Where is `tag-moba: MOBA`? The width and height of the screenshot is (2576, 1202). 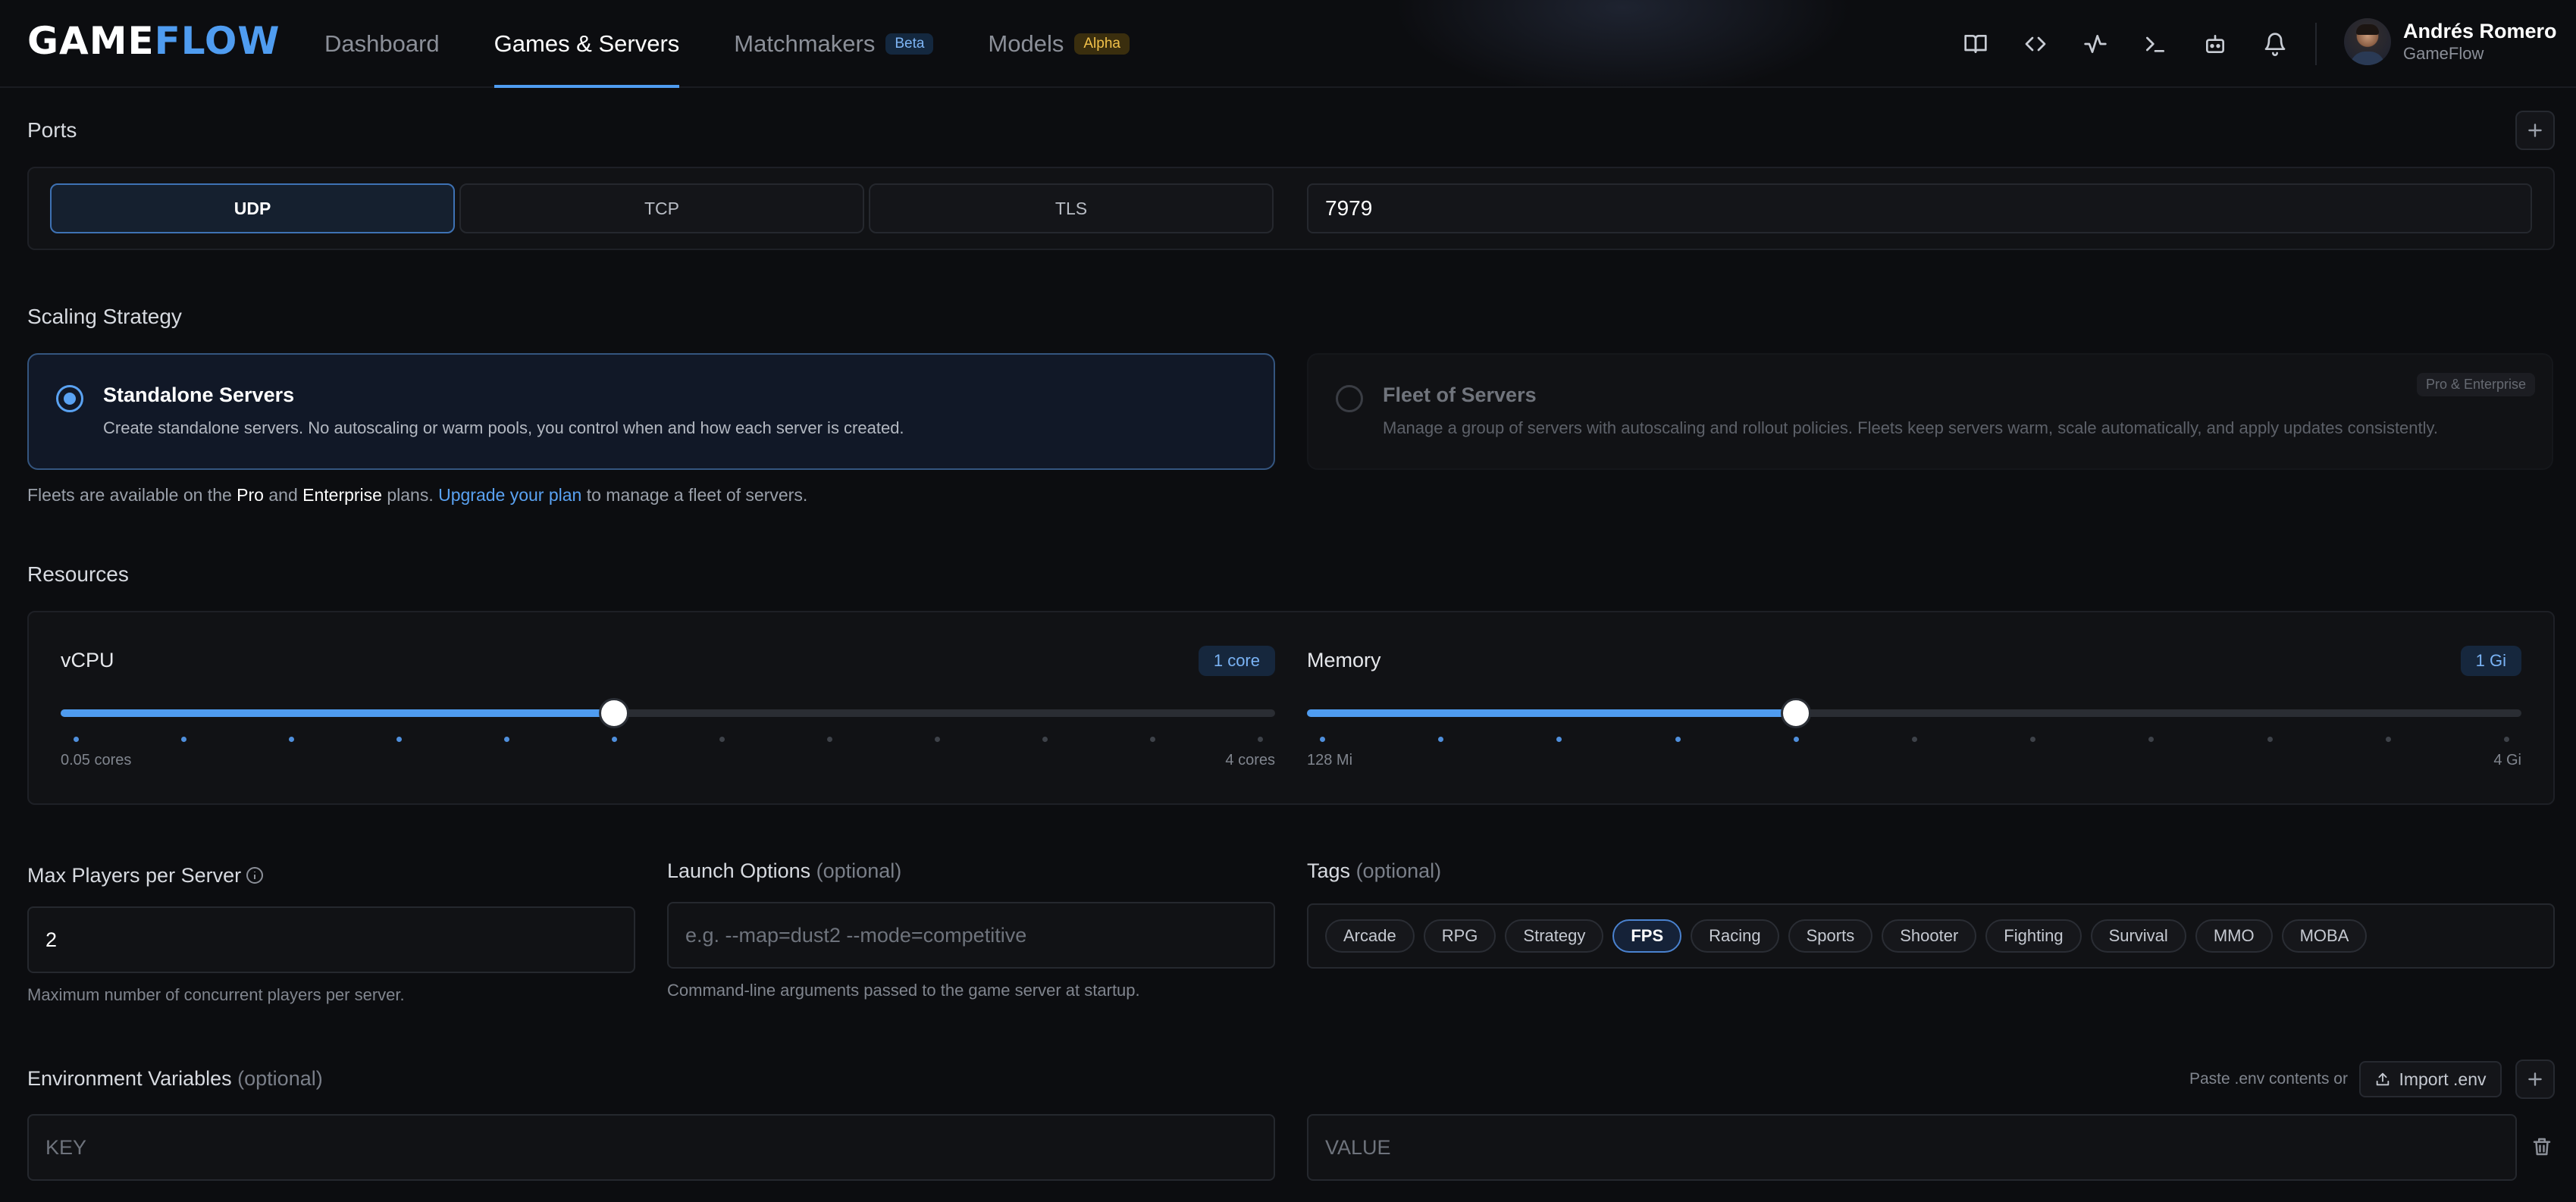
tag-moba: MOBA is located at coordinates (2324, 936).